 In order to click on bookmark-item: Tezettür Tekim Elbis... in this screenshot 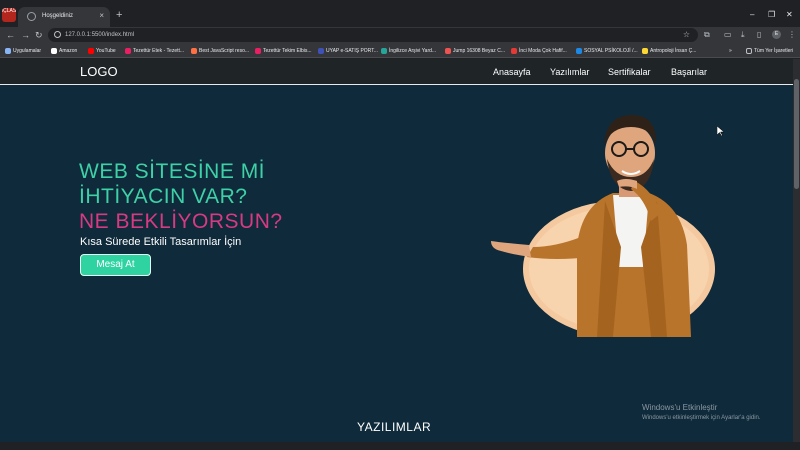, I will do `click(283, 51)`.